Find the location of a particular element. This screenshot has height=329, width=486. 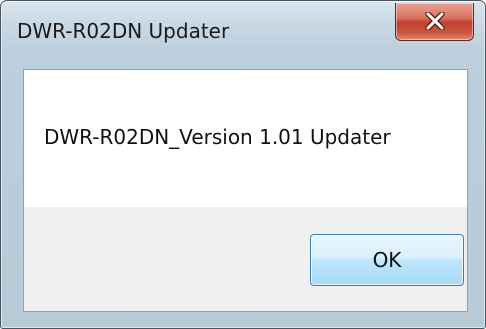

window-title: DWR-R02DN Updater is located at coordinates (123, 31).